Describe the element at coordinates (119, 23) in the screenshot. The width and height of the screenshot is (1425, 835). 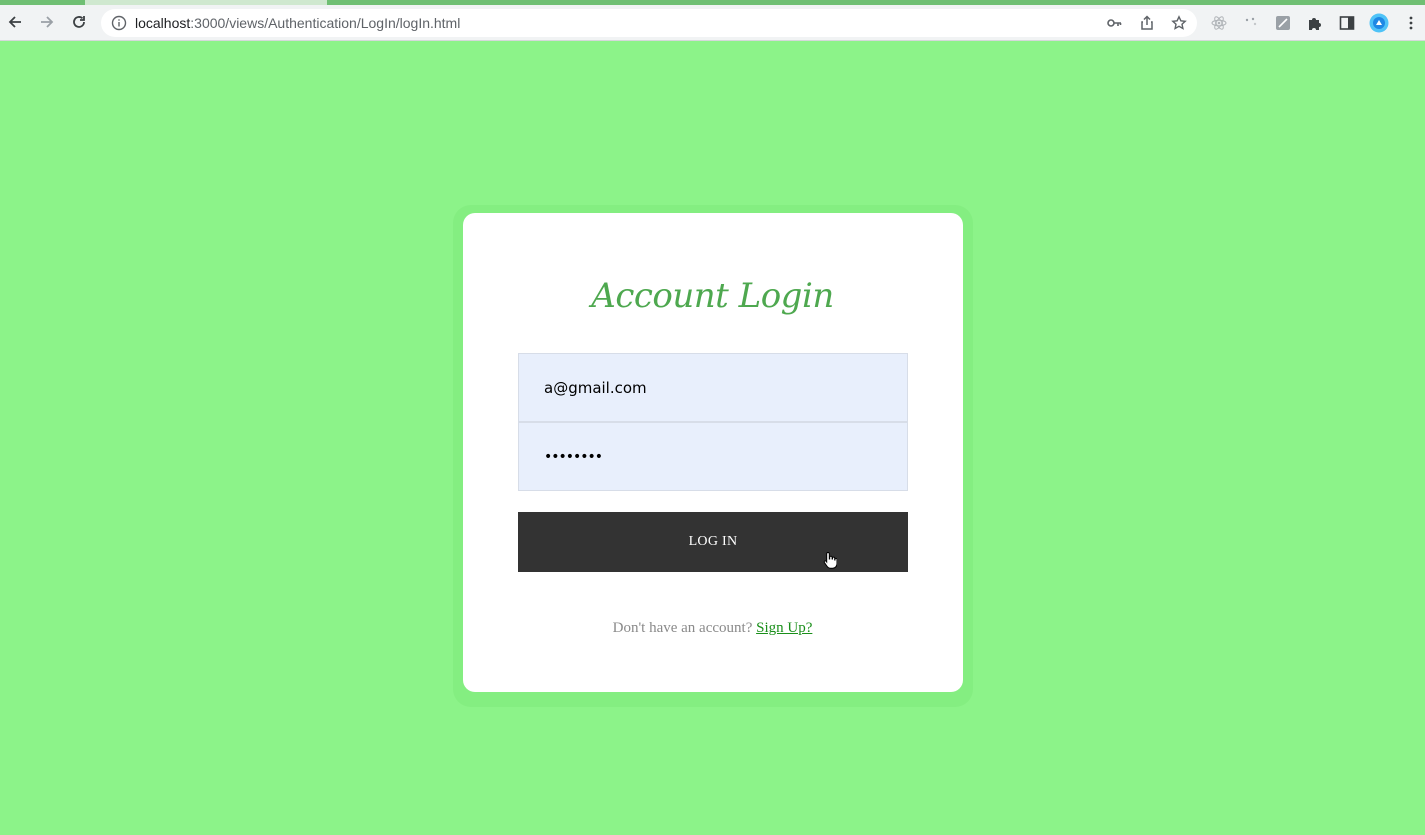
I see `info-icon` at that location.